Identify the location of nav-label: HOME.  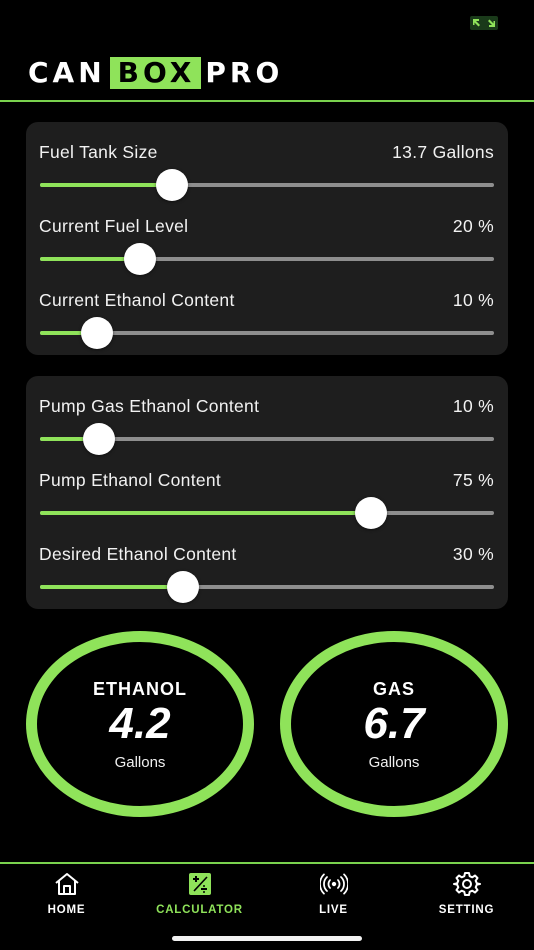
(66, 910).